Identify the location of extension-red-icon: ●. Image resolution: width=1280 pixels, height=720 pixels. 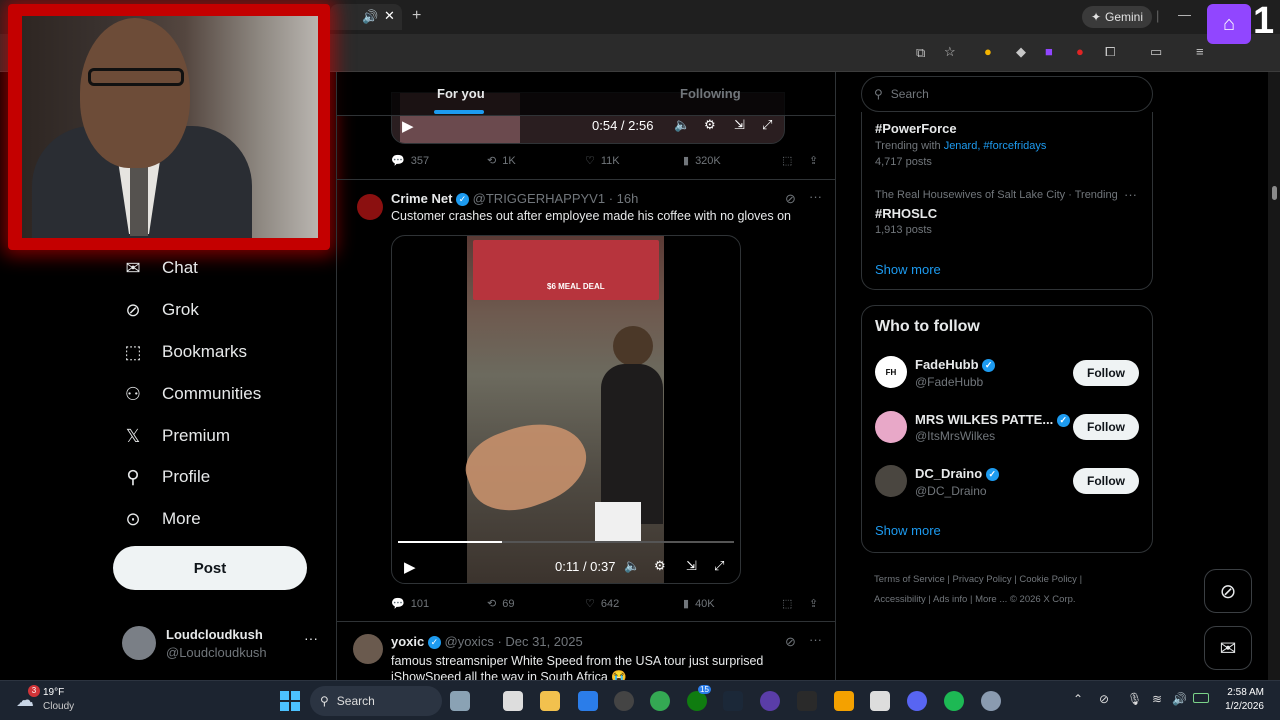
(1080, 51).